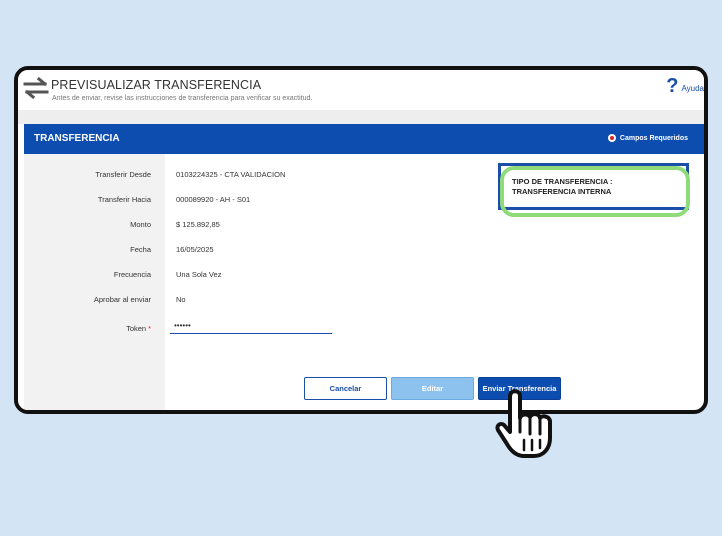  I want to click on help-link: ? Ayuda, so click(685, 86).